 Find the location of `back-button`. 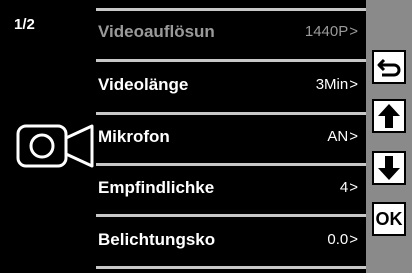

back-button is located at coordinates (389, 67).